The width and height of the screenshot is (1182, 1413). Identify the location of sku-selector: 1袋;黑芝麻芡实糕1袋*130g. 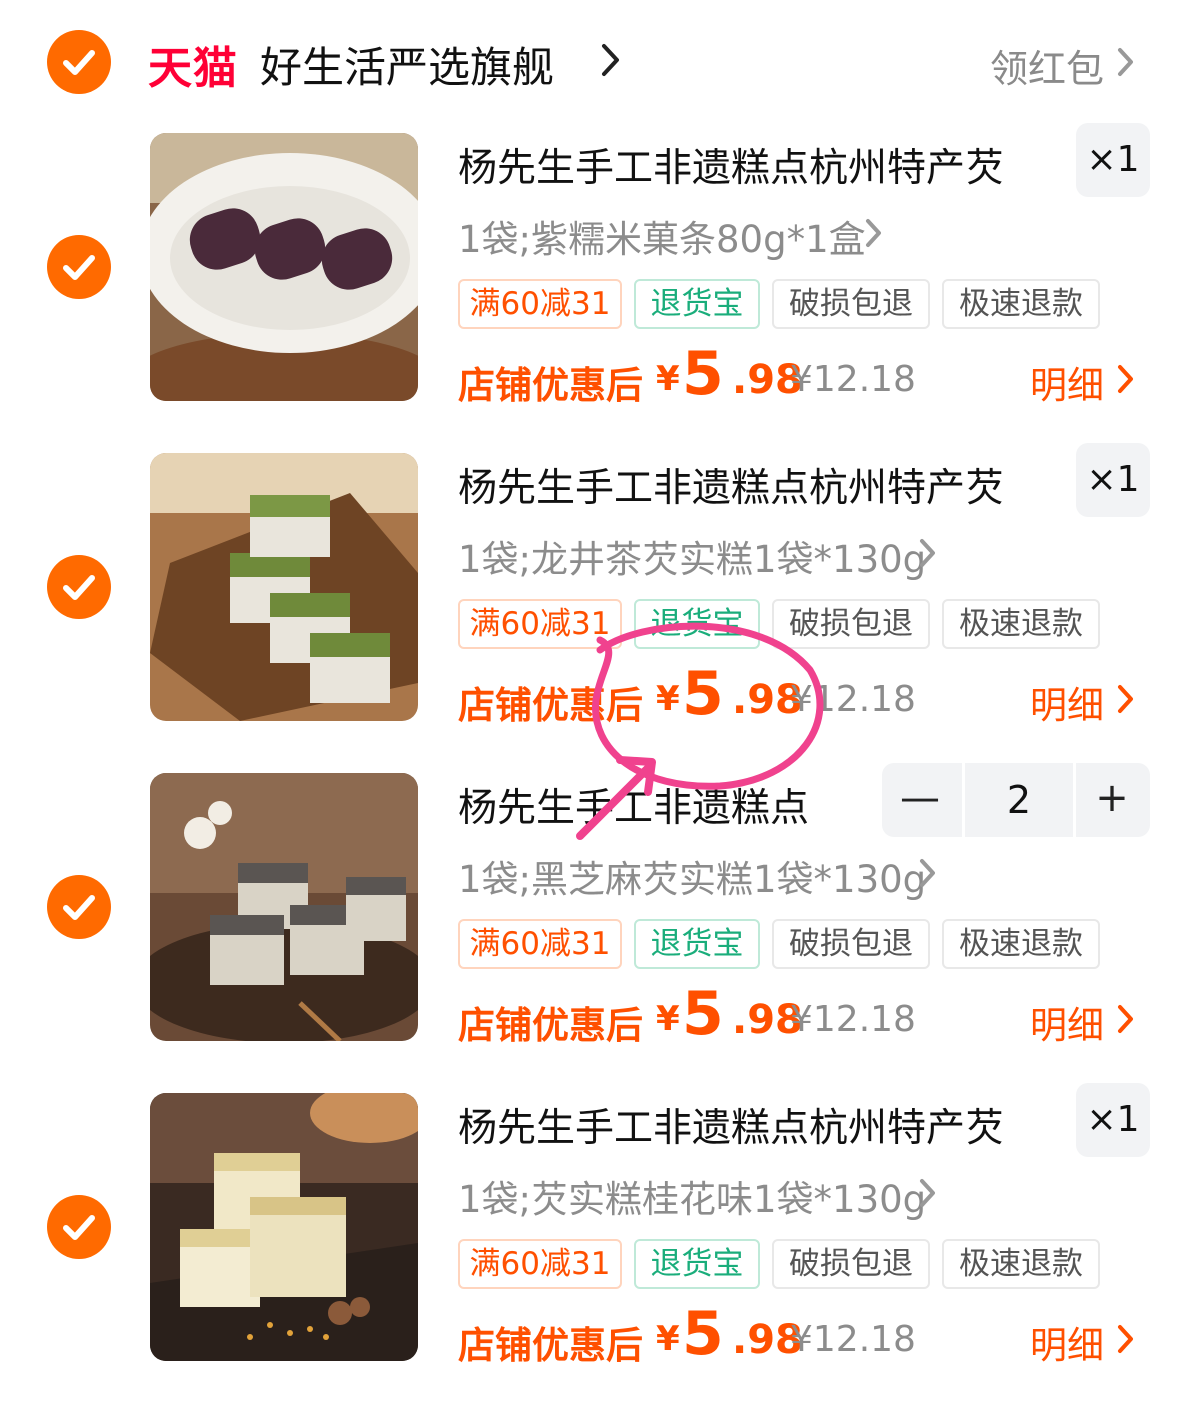
(692, 876).